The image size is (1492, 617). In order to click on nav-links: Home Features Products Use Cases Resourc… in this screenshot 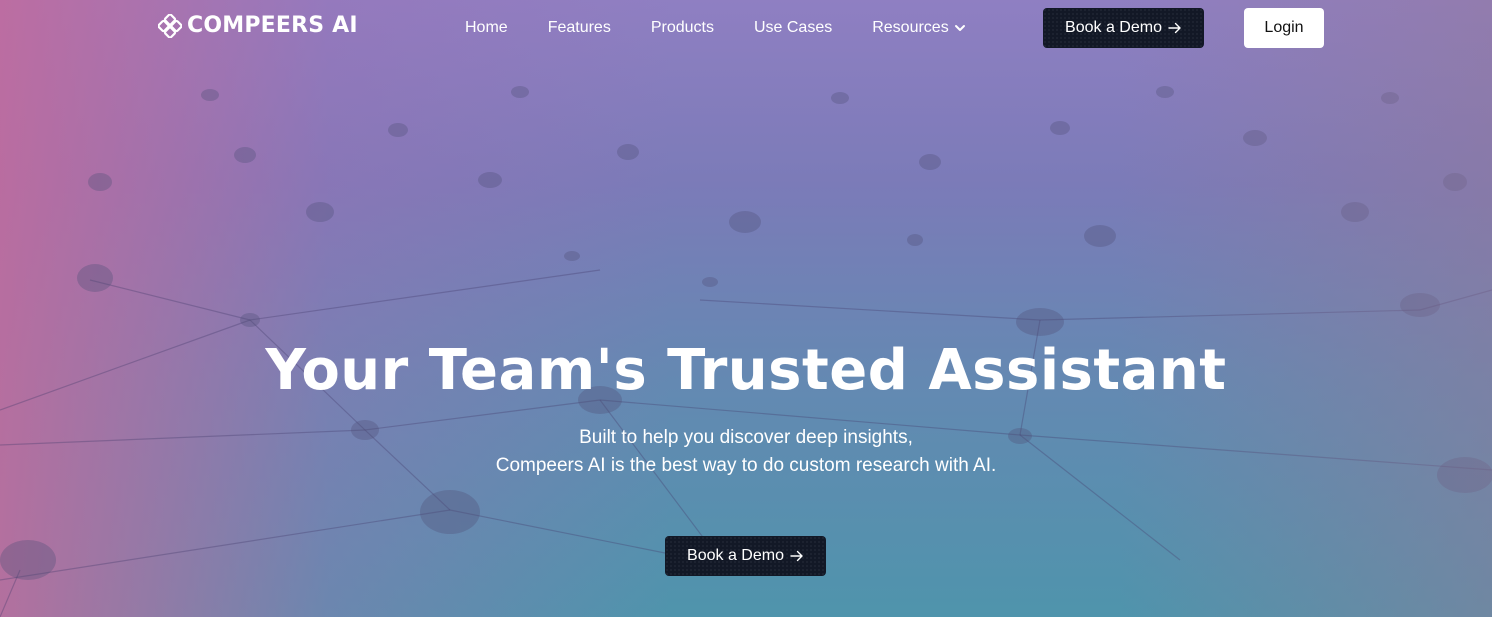, I will do `click(735, 28)`.